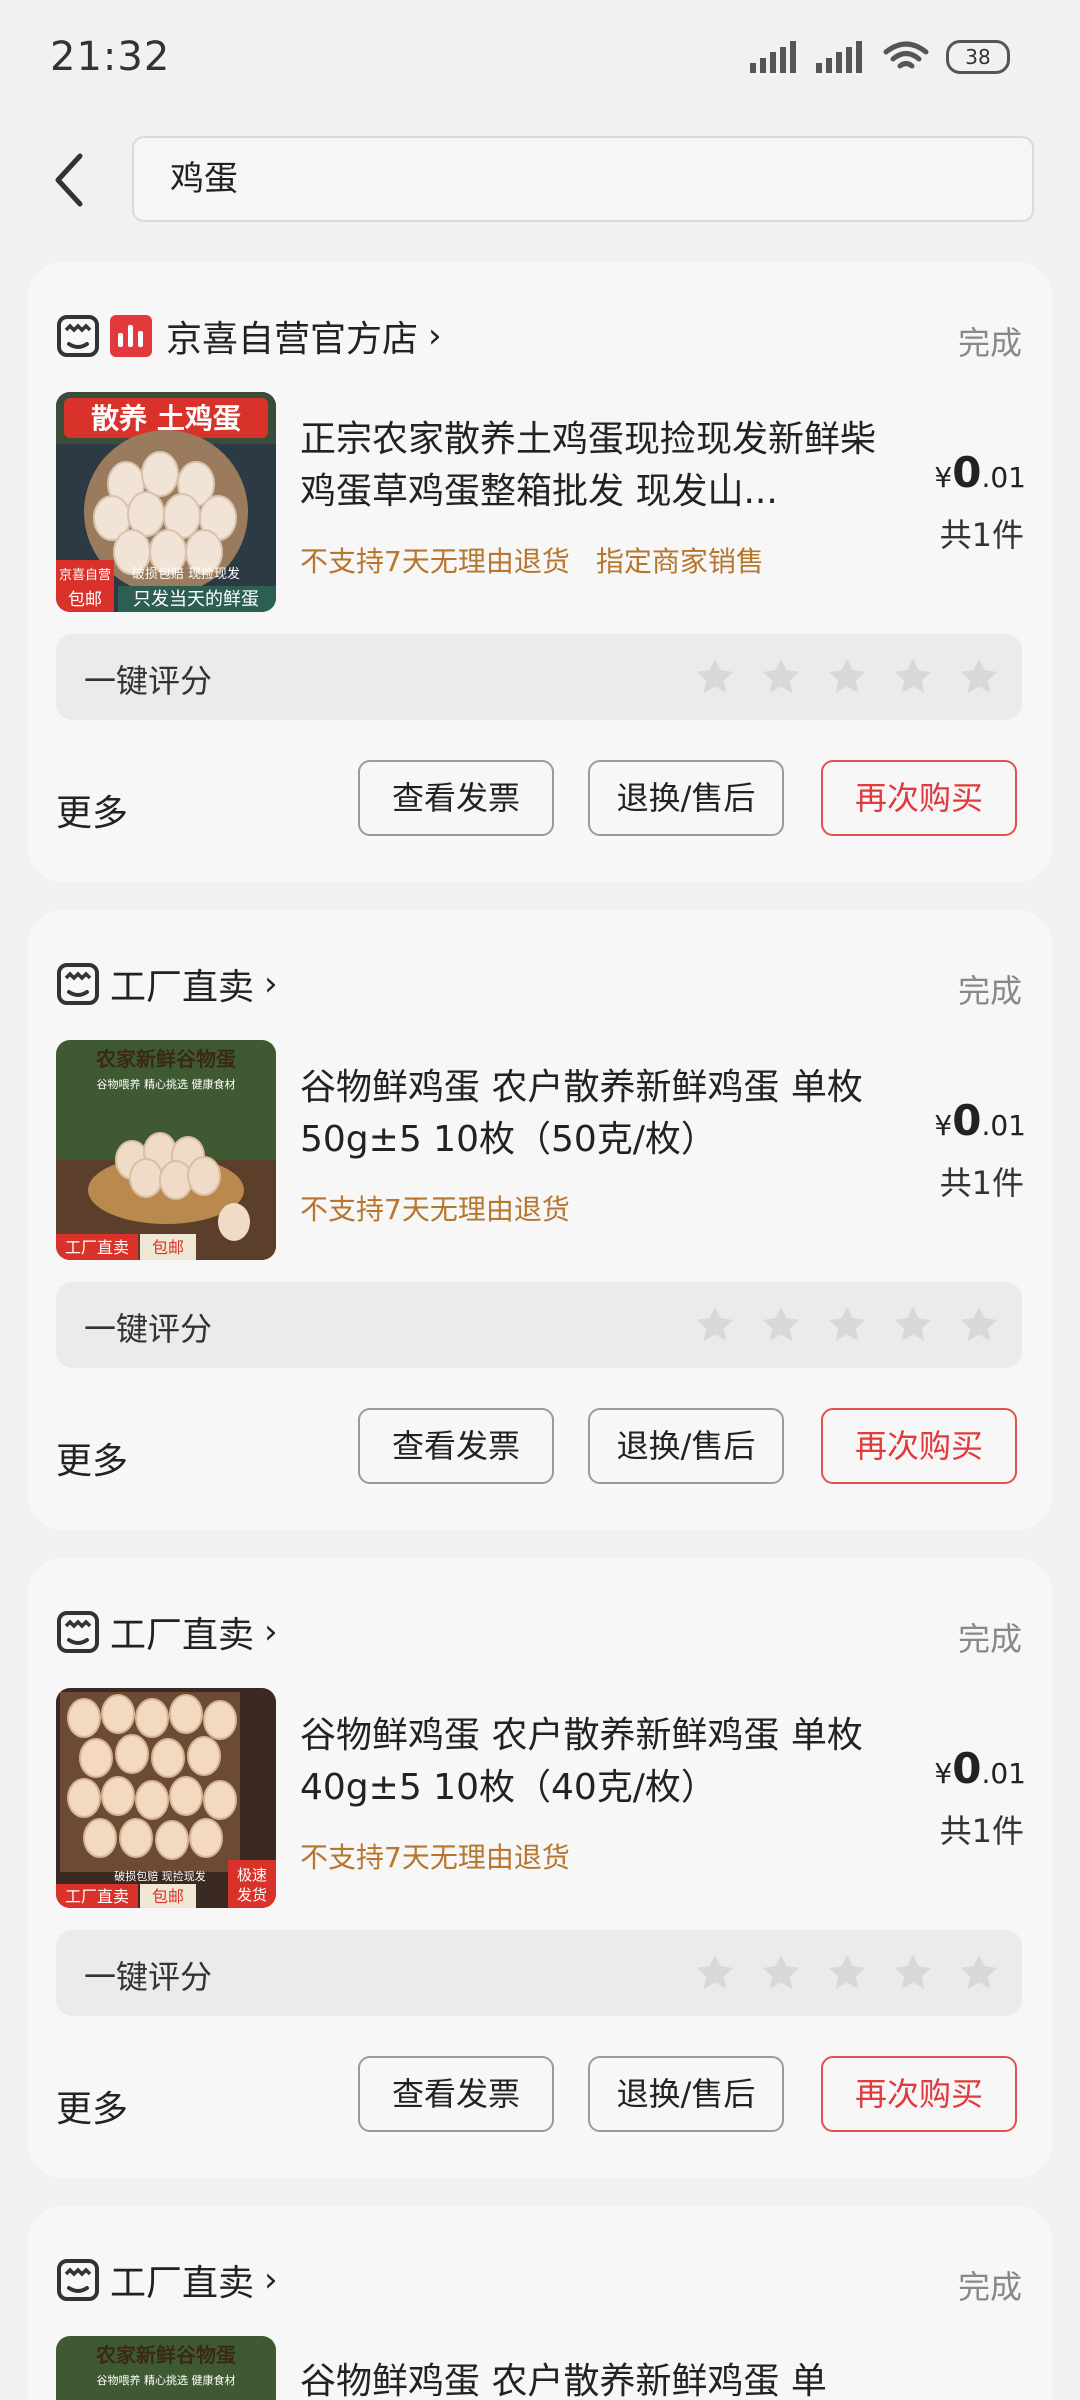  What do you see at coordinates (252, 1895) in the screenshot?
I see `svg-text: 发货` at bounding box center [252, 1895].